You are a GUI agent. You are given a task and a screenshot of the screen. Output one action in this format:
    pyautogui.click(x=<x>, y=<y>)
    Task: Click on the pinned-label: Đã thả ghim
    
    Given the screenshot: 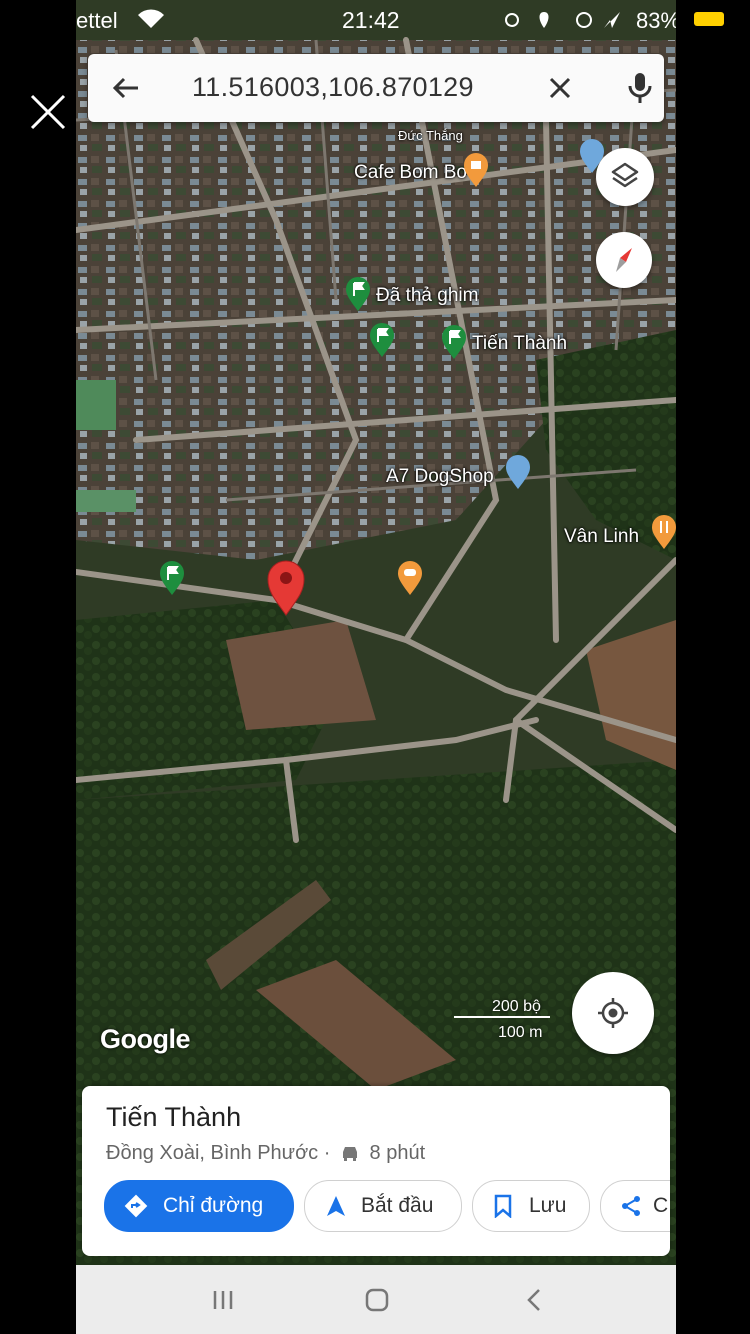 What is the action you would take?
    pyautogui.click(x=427, y=295)
    